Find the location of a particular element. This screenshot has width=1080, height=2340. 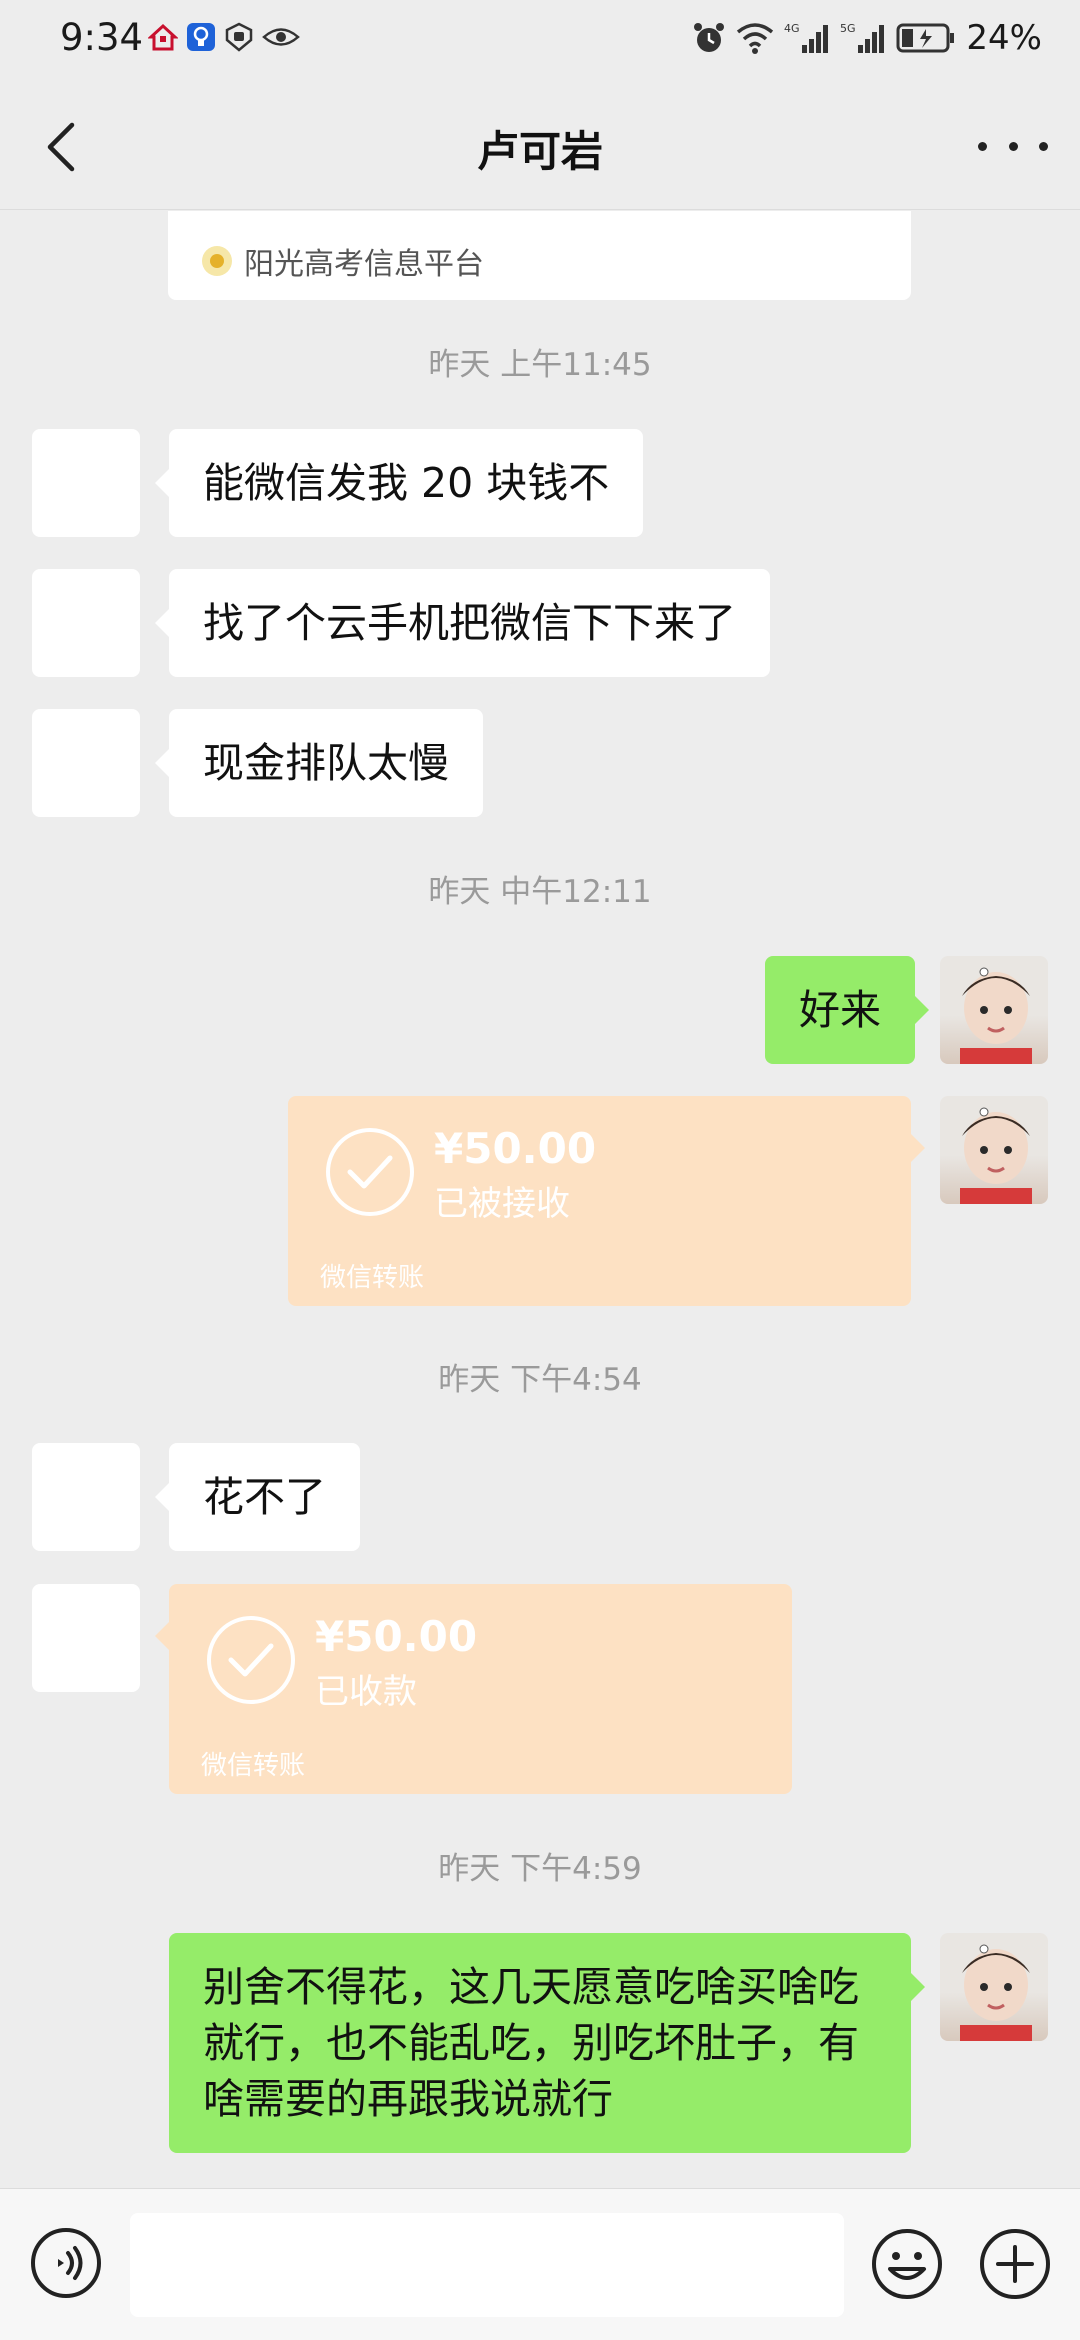

input-bar is located at coordinates (540, 2264).